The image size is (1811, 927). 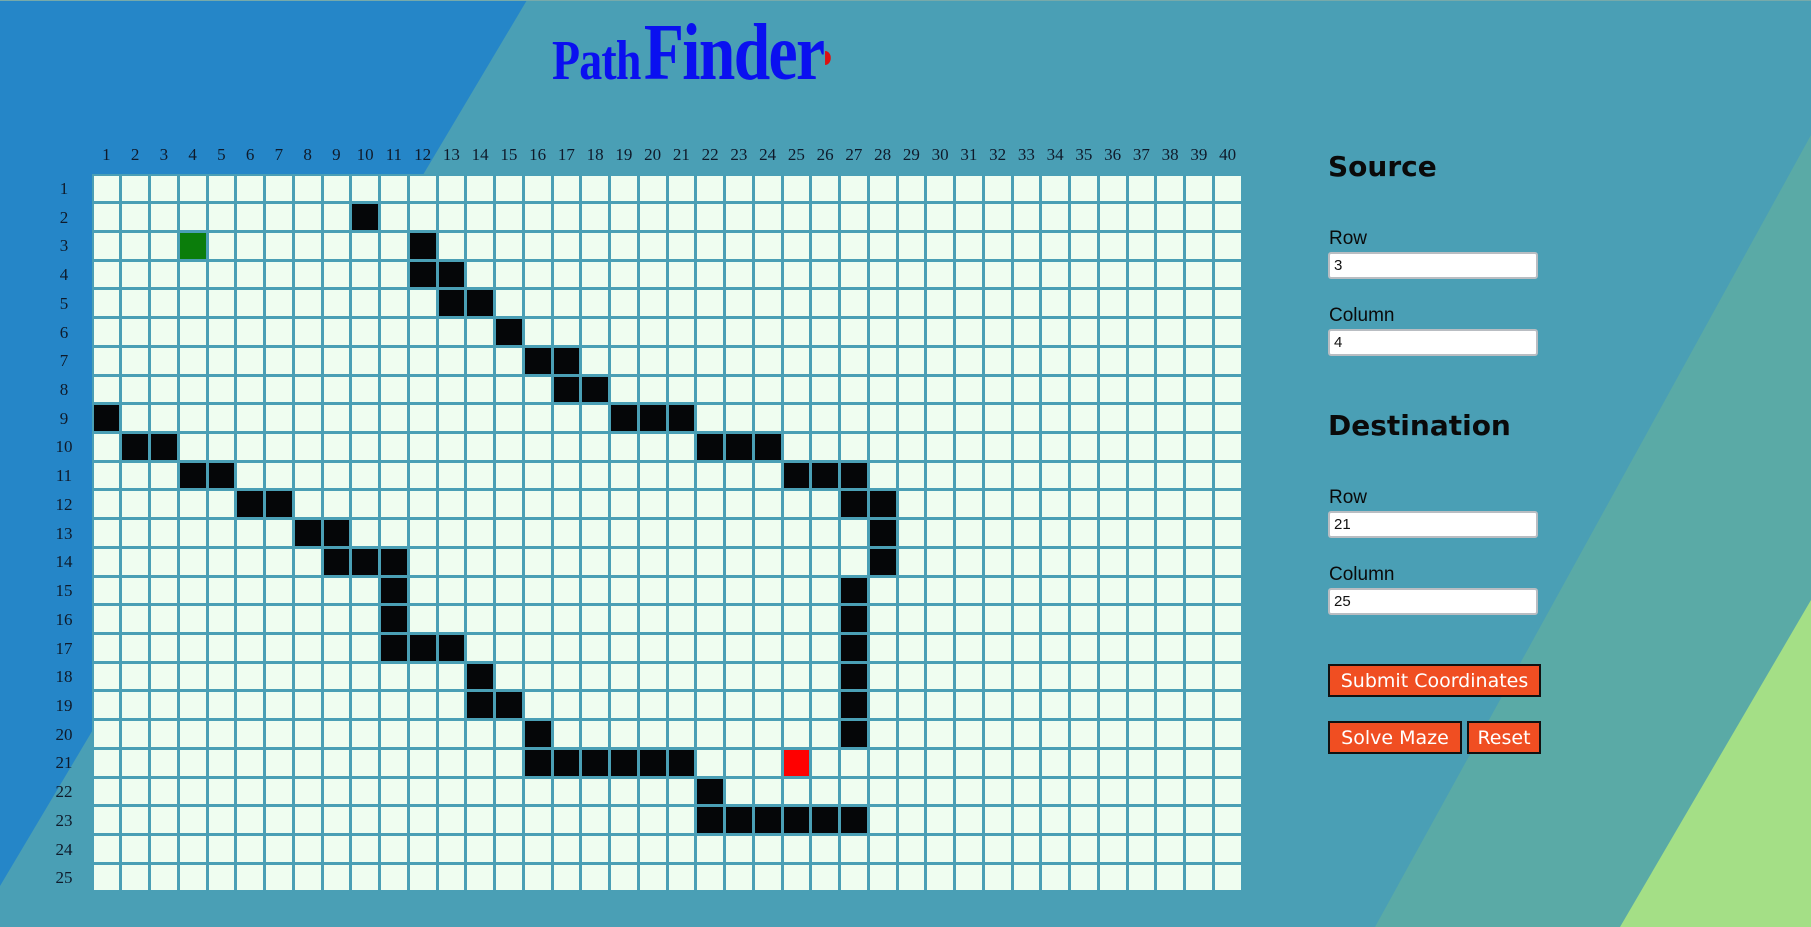 What do you see at coordinates (1395, 737) in the screenshot?
I see `solve-maze-button: Solve Maze` at bounding box center [1395, 737].